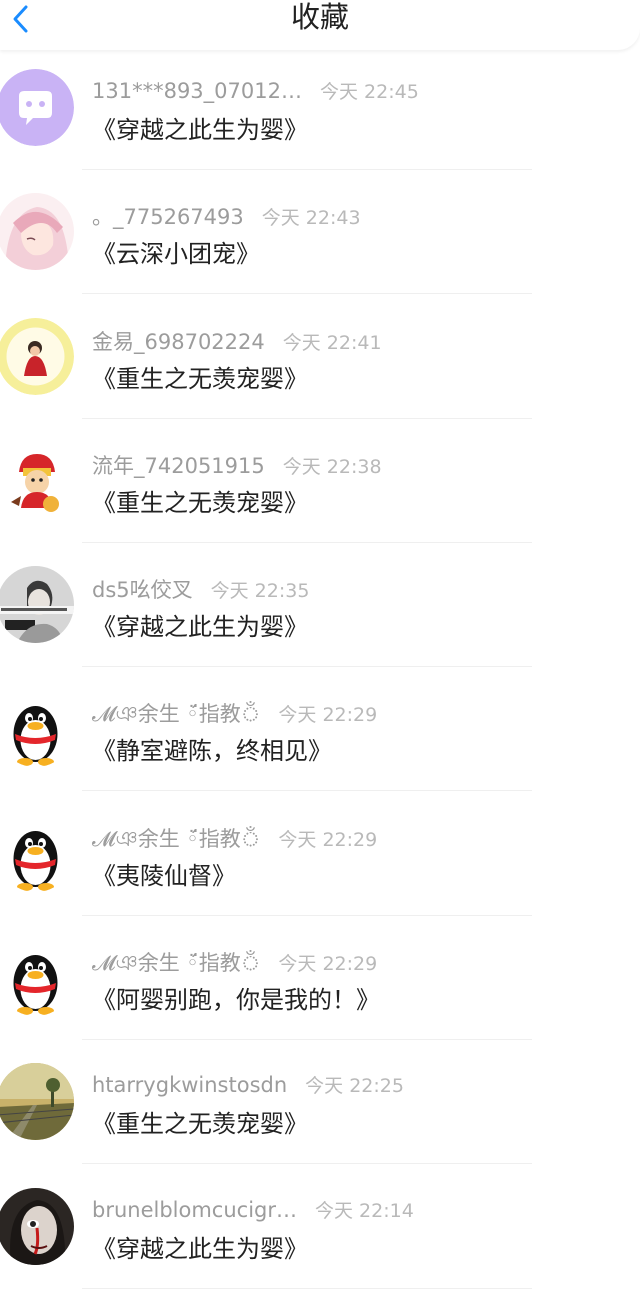 The width and height of the screenshot is (640, 1303). Describe the element at coordinates (142, 590) in the screenshot. I see `user-name: ds5吆佼叉` at that location.